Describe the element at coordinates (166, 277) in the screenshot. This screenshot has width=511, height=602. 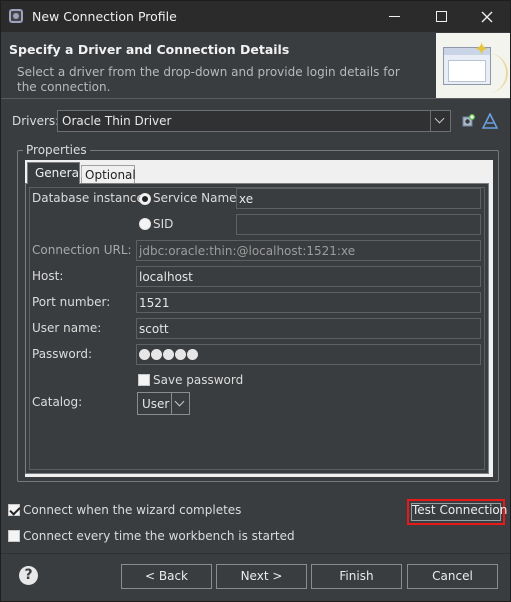
I see `host-value: localhost` at that location.